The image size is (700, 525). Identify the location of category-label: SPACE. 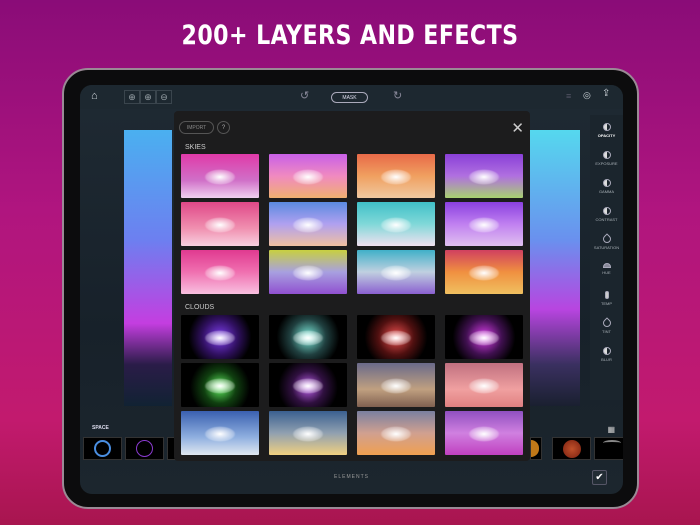
(100, 428).